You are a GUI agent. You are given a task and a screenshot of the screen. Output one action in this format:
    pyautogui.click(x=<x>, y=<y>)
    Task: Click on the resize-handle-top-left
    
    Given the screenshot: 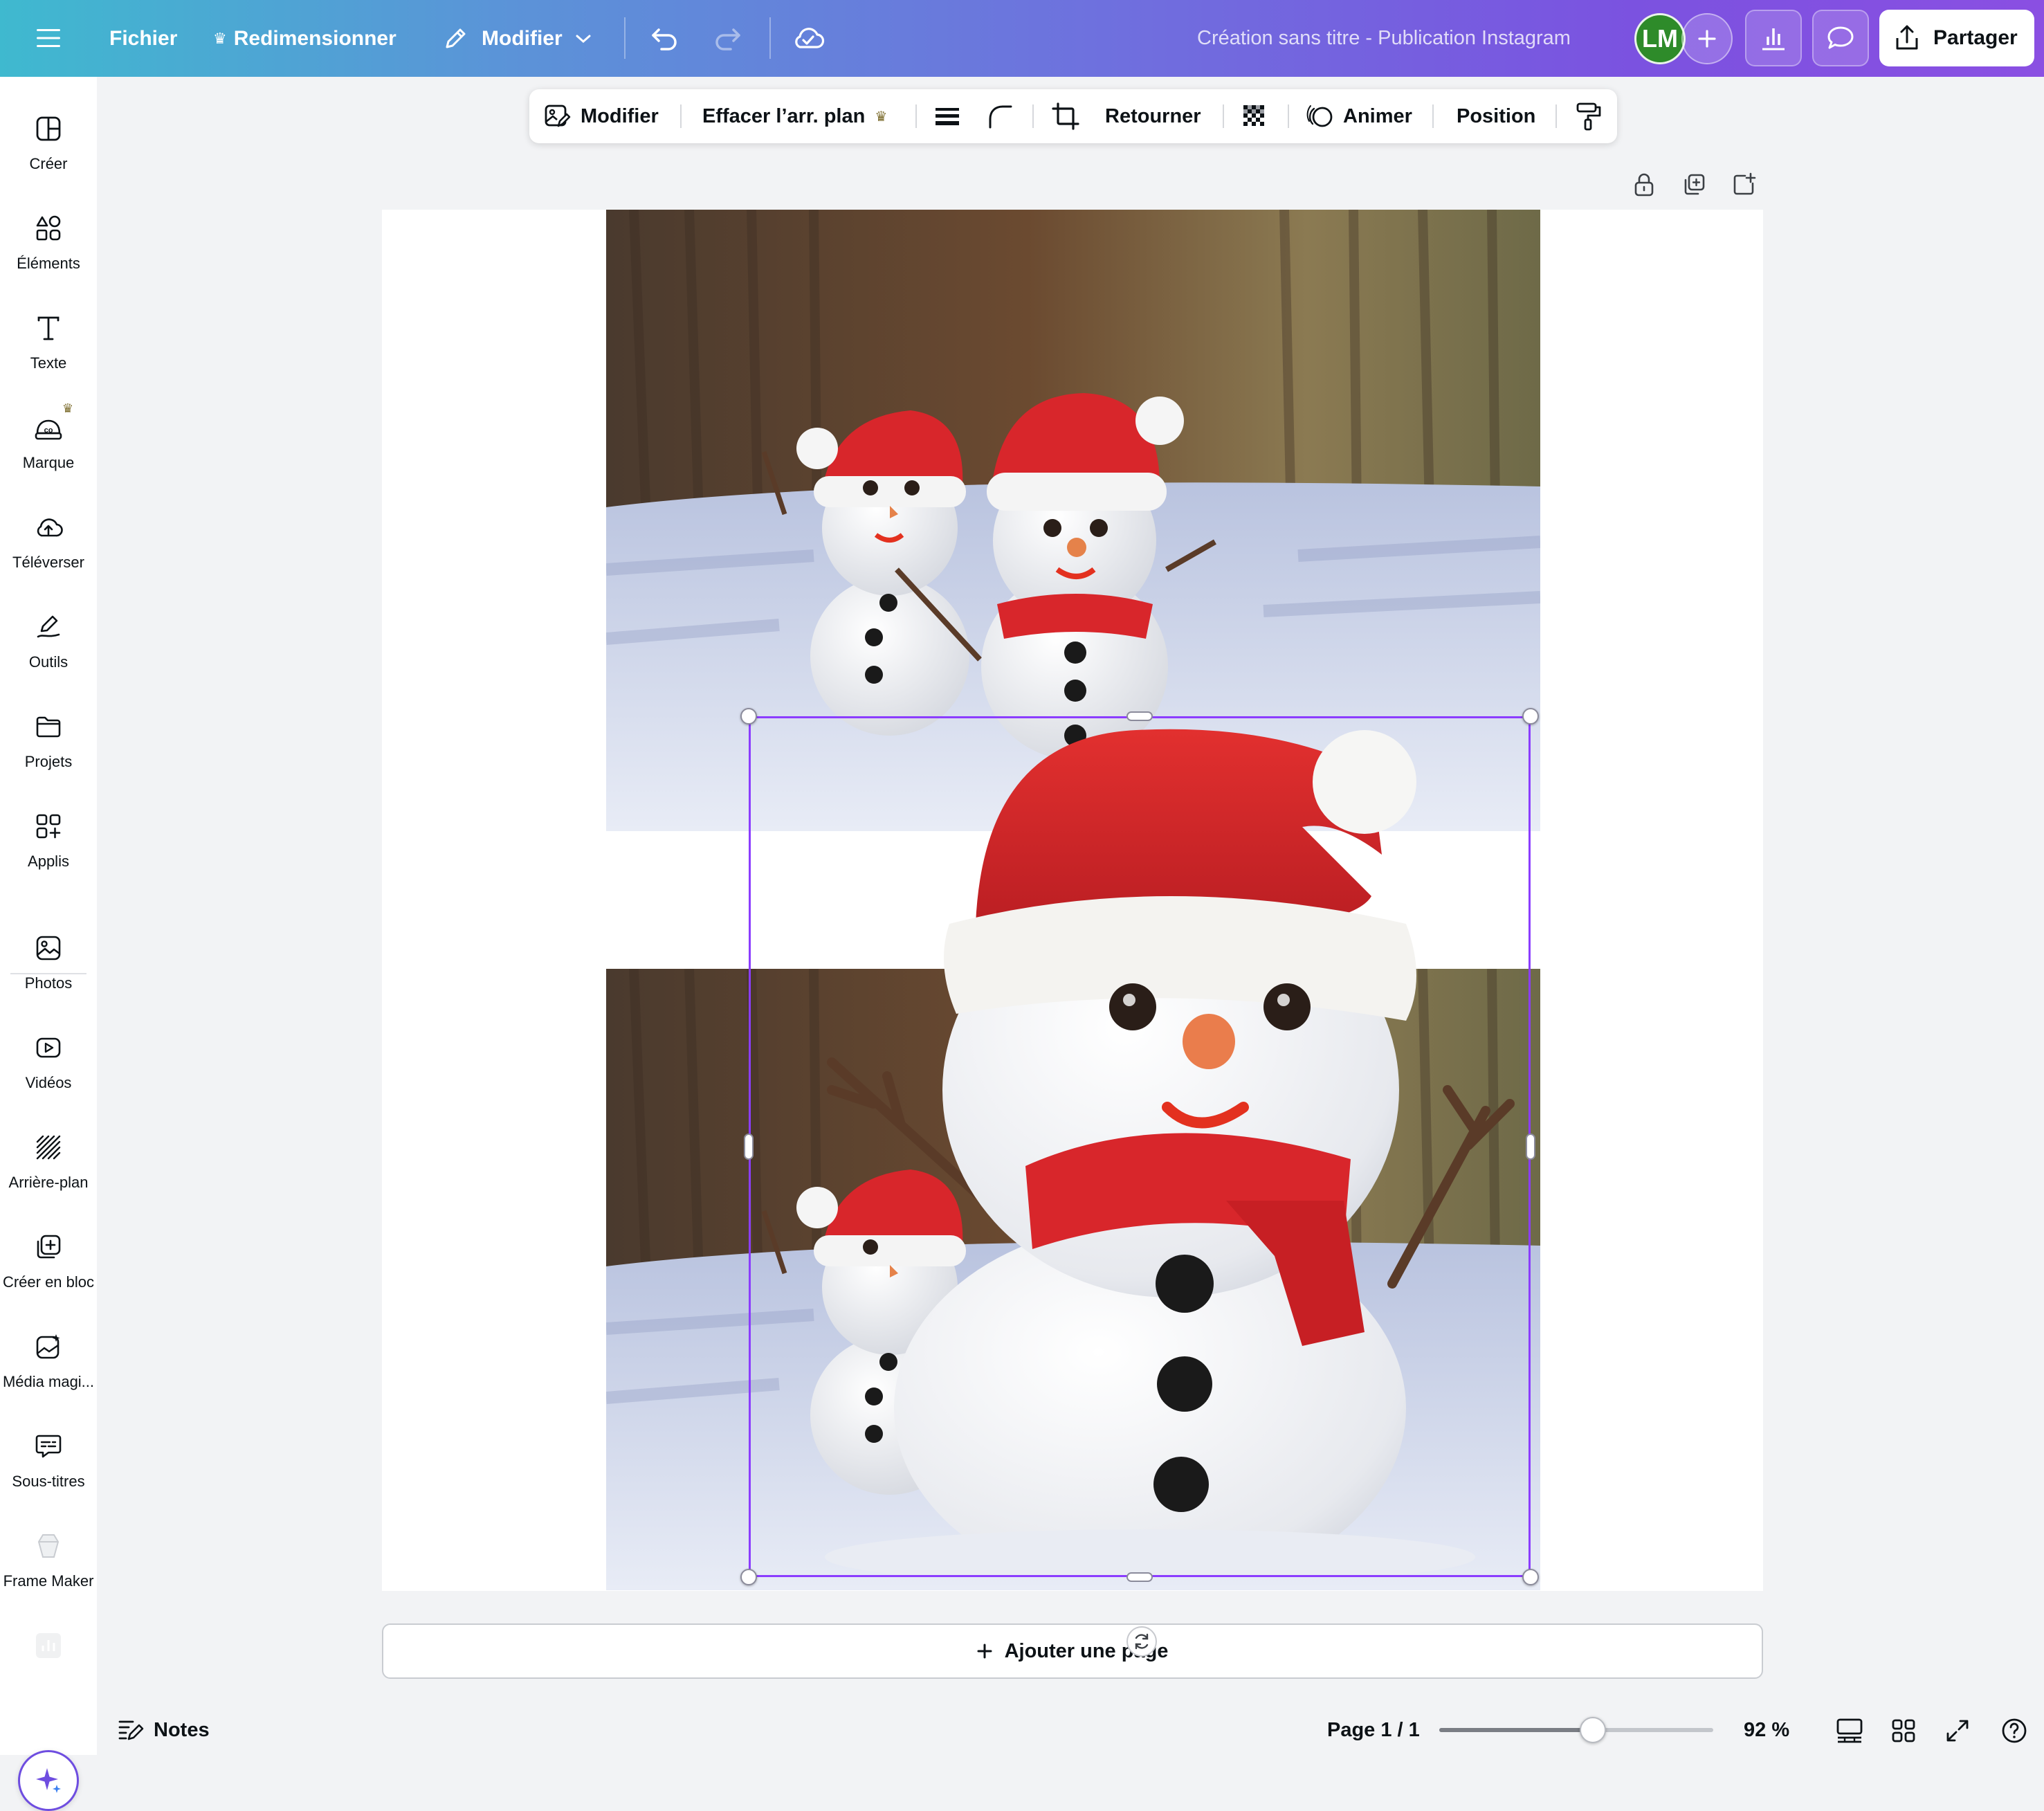 What is the action you would take?
    pyautogui.click(x=748, y=716)
    